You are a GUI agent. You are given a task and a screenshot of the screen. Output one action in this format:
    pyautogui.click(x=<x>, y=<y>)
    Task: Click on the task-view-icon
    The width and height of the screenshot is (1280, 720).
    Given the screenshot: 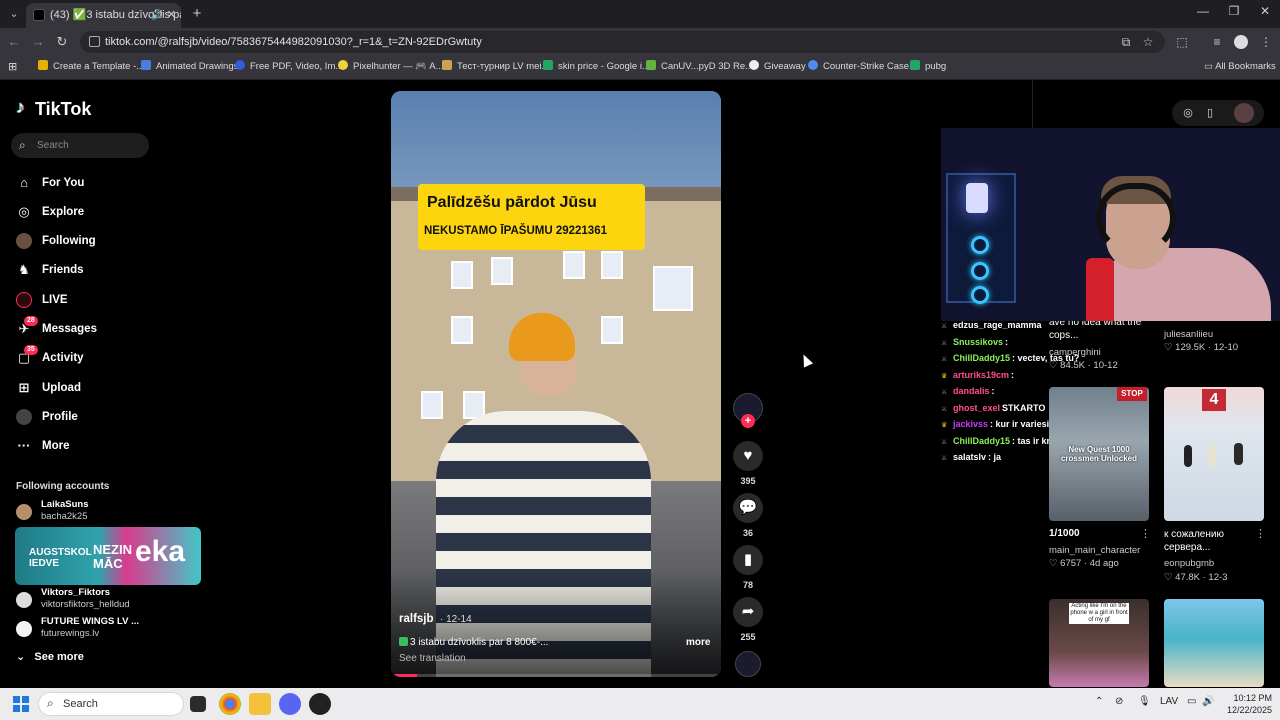 What is the action you would take?
    pyautogui.click(x=198, y=704)
    